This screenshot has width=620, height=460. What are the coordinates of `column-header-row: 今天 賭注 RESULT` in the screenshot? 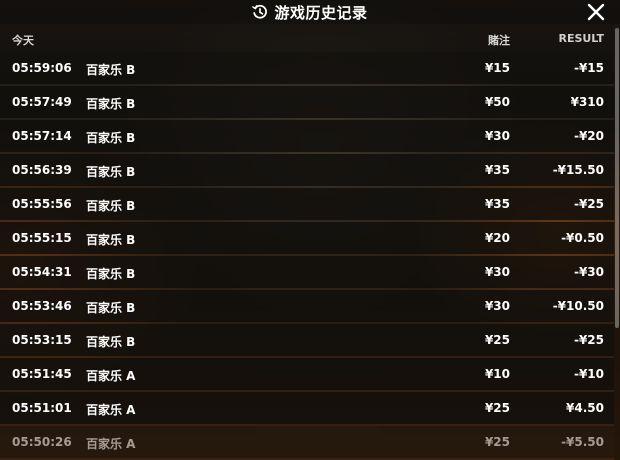 It's located at (307, 38).